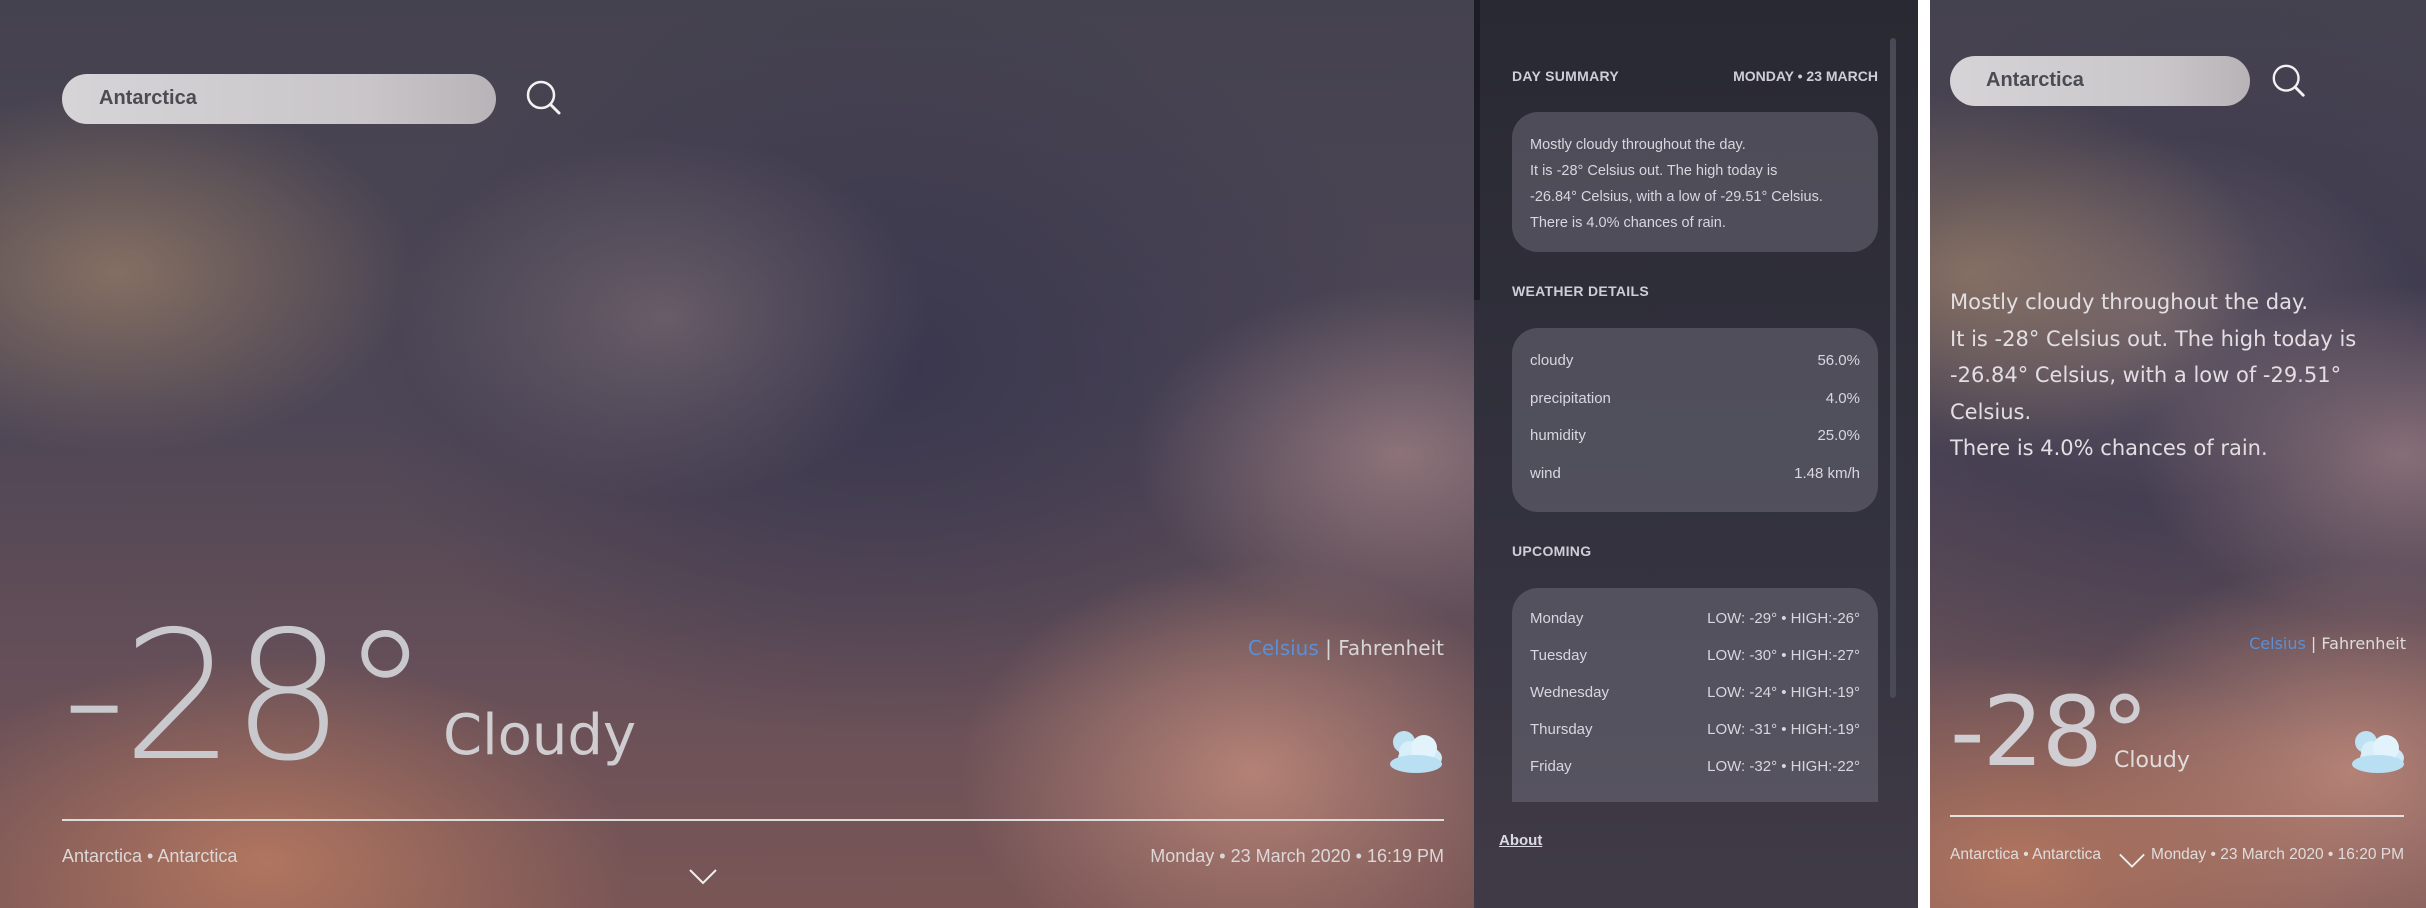 The height and width of the screenshot is (908, 2426). I want to click on panel-gap, so click(1924, 454).